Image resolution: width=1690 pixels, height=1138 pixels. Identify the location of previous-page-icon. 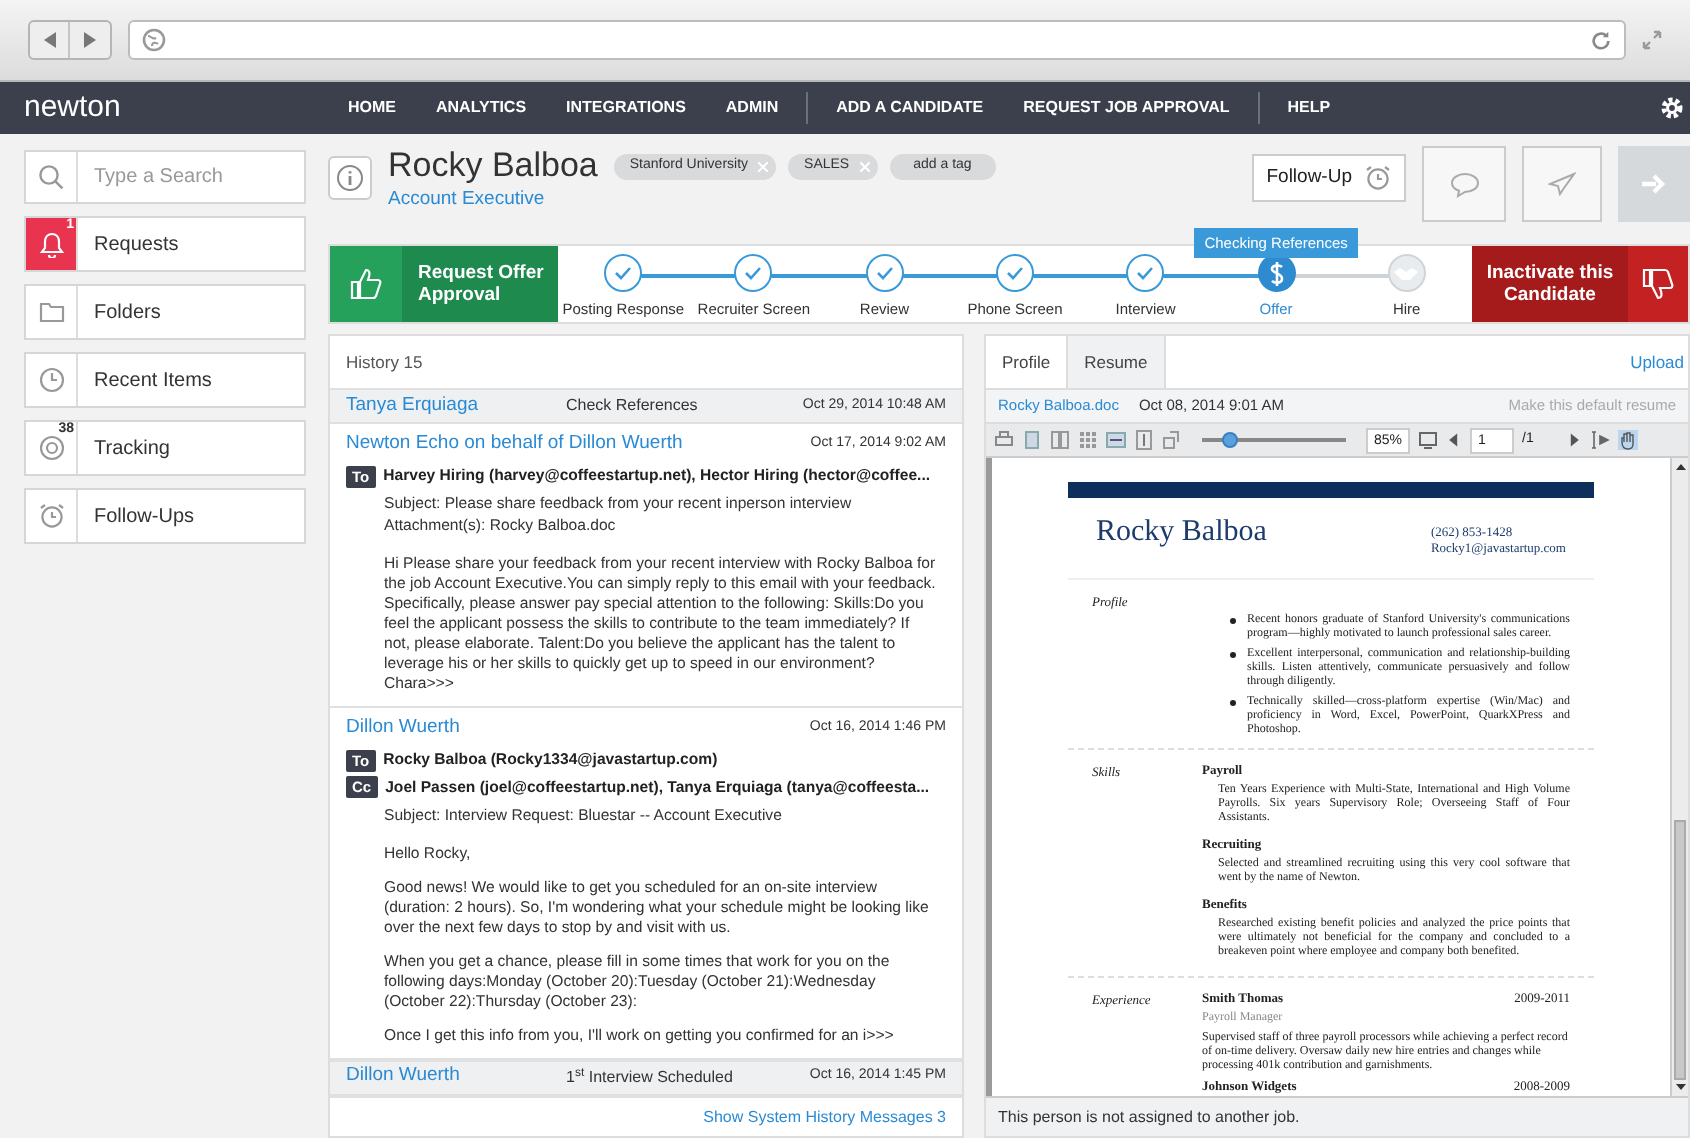
(1454, 440).